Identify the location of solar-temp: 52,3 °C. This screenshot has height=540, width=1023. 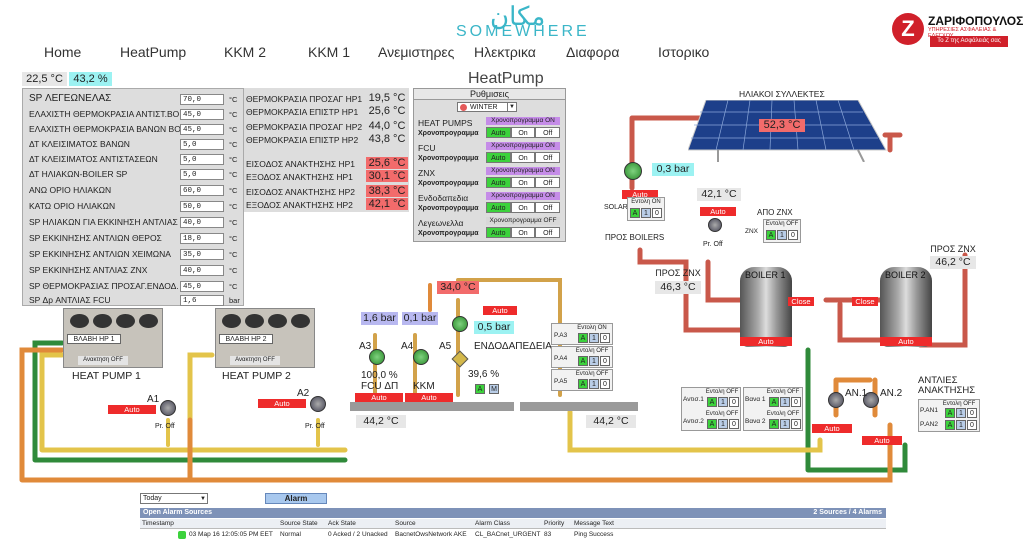
(782, 125).